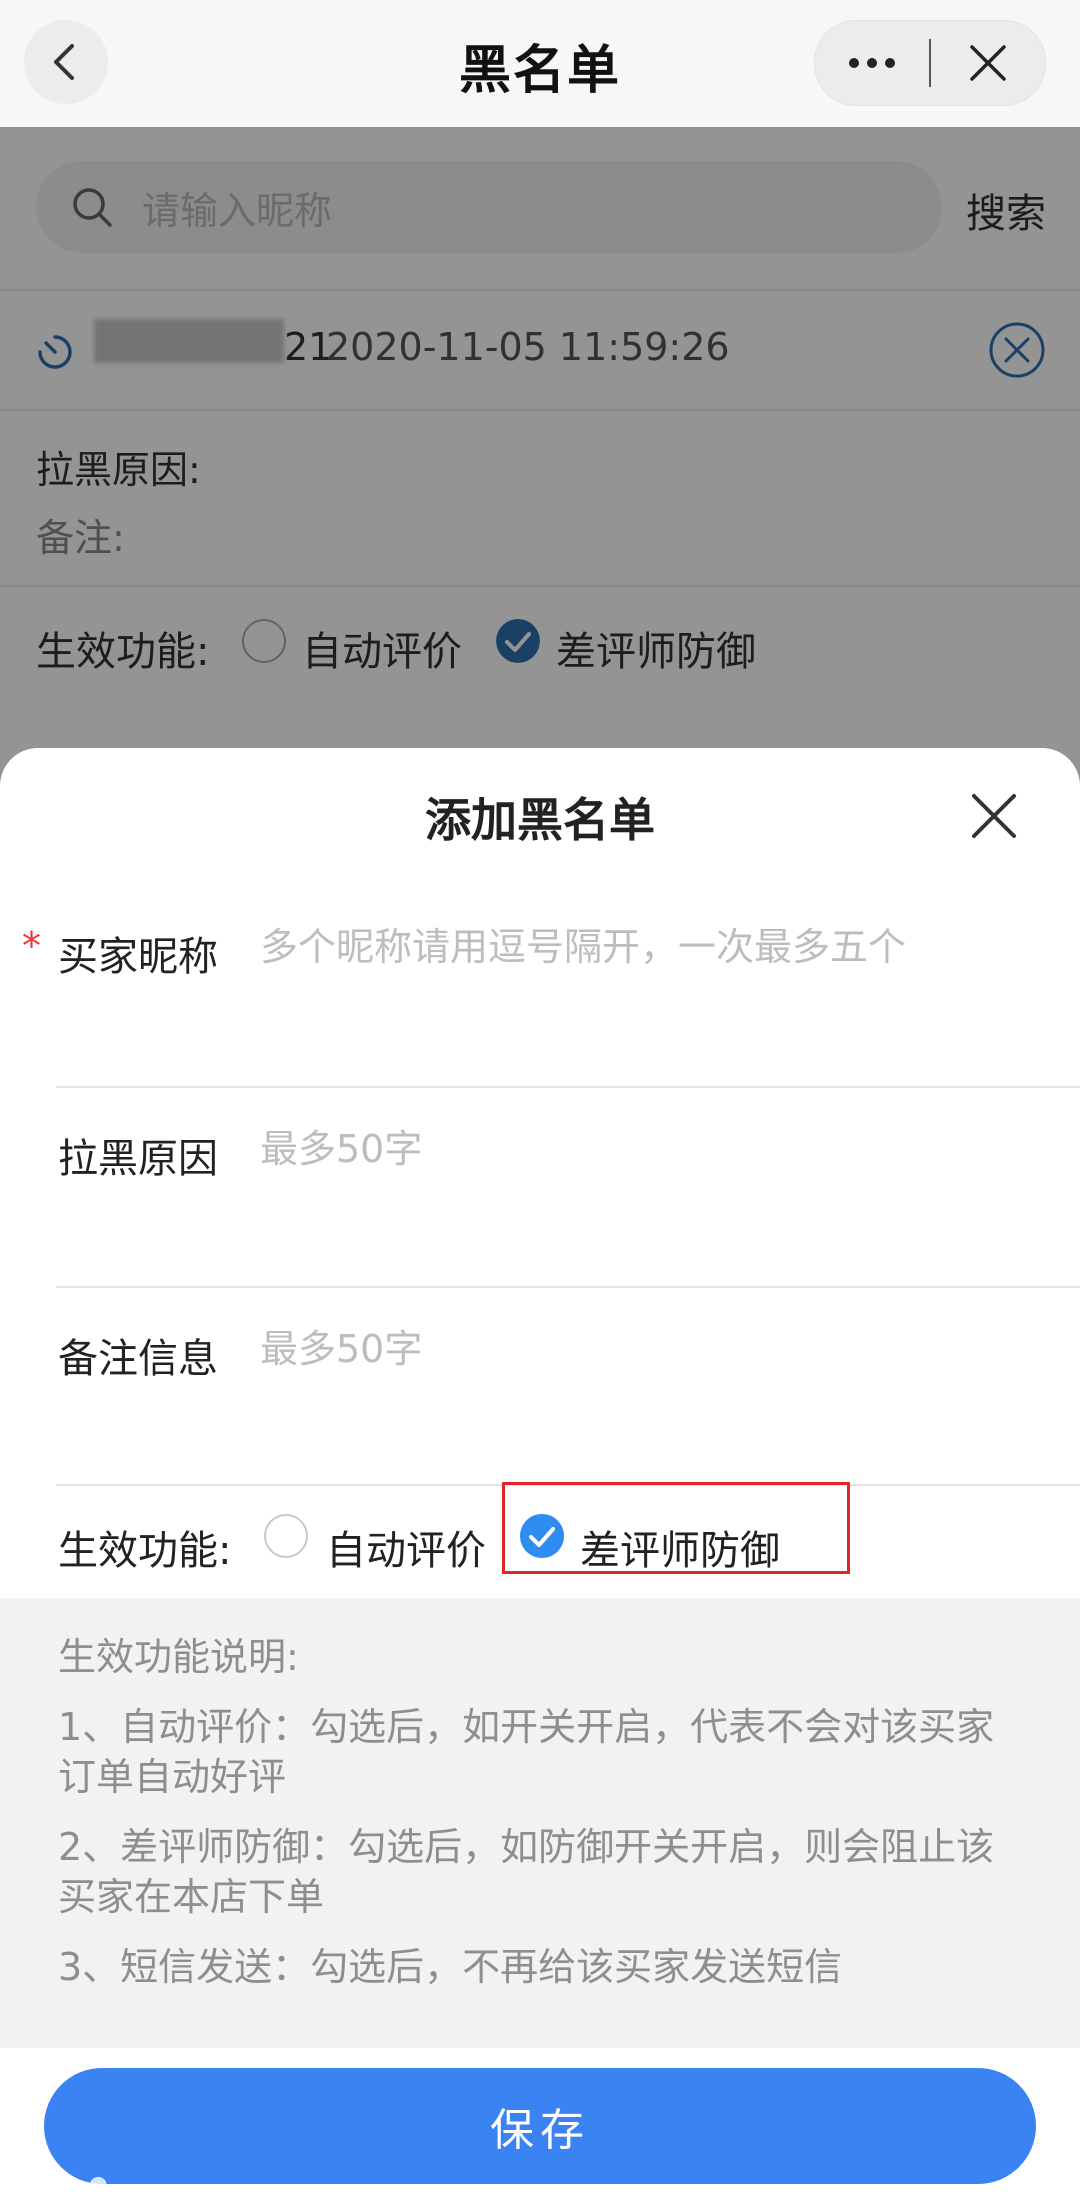  I want to click on remark-label: 备注信息, so click(138, 1359).